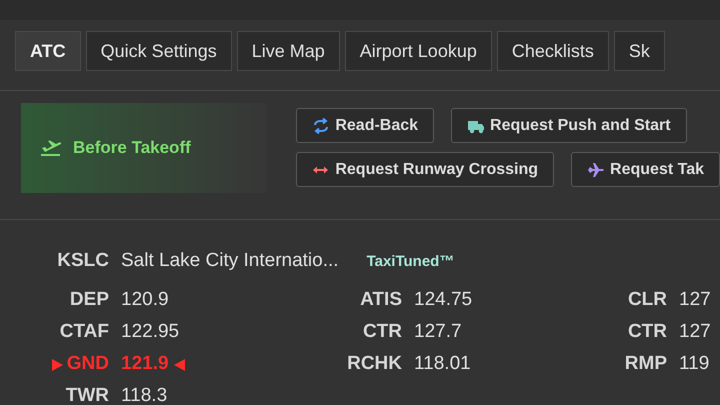 This screenshot has height=405, width=720. I want to click on frequency-value: 124.75, so click(443, 300).